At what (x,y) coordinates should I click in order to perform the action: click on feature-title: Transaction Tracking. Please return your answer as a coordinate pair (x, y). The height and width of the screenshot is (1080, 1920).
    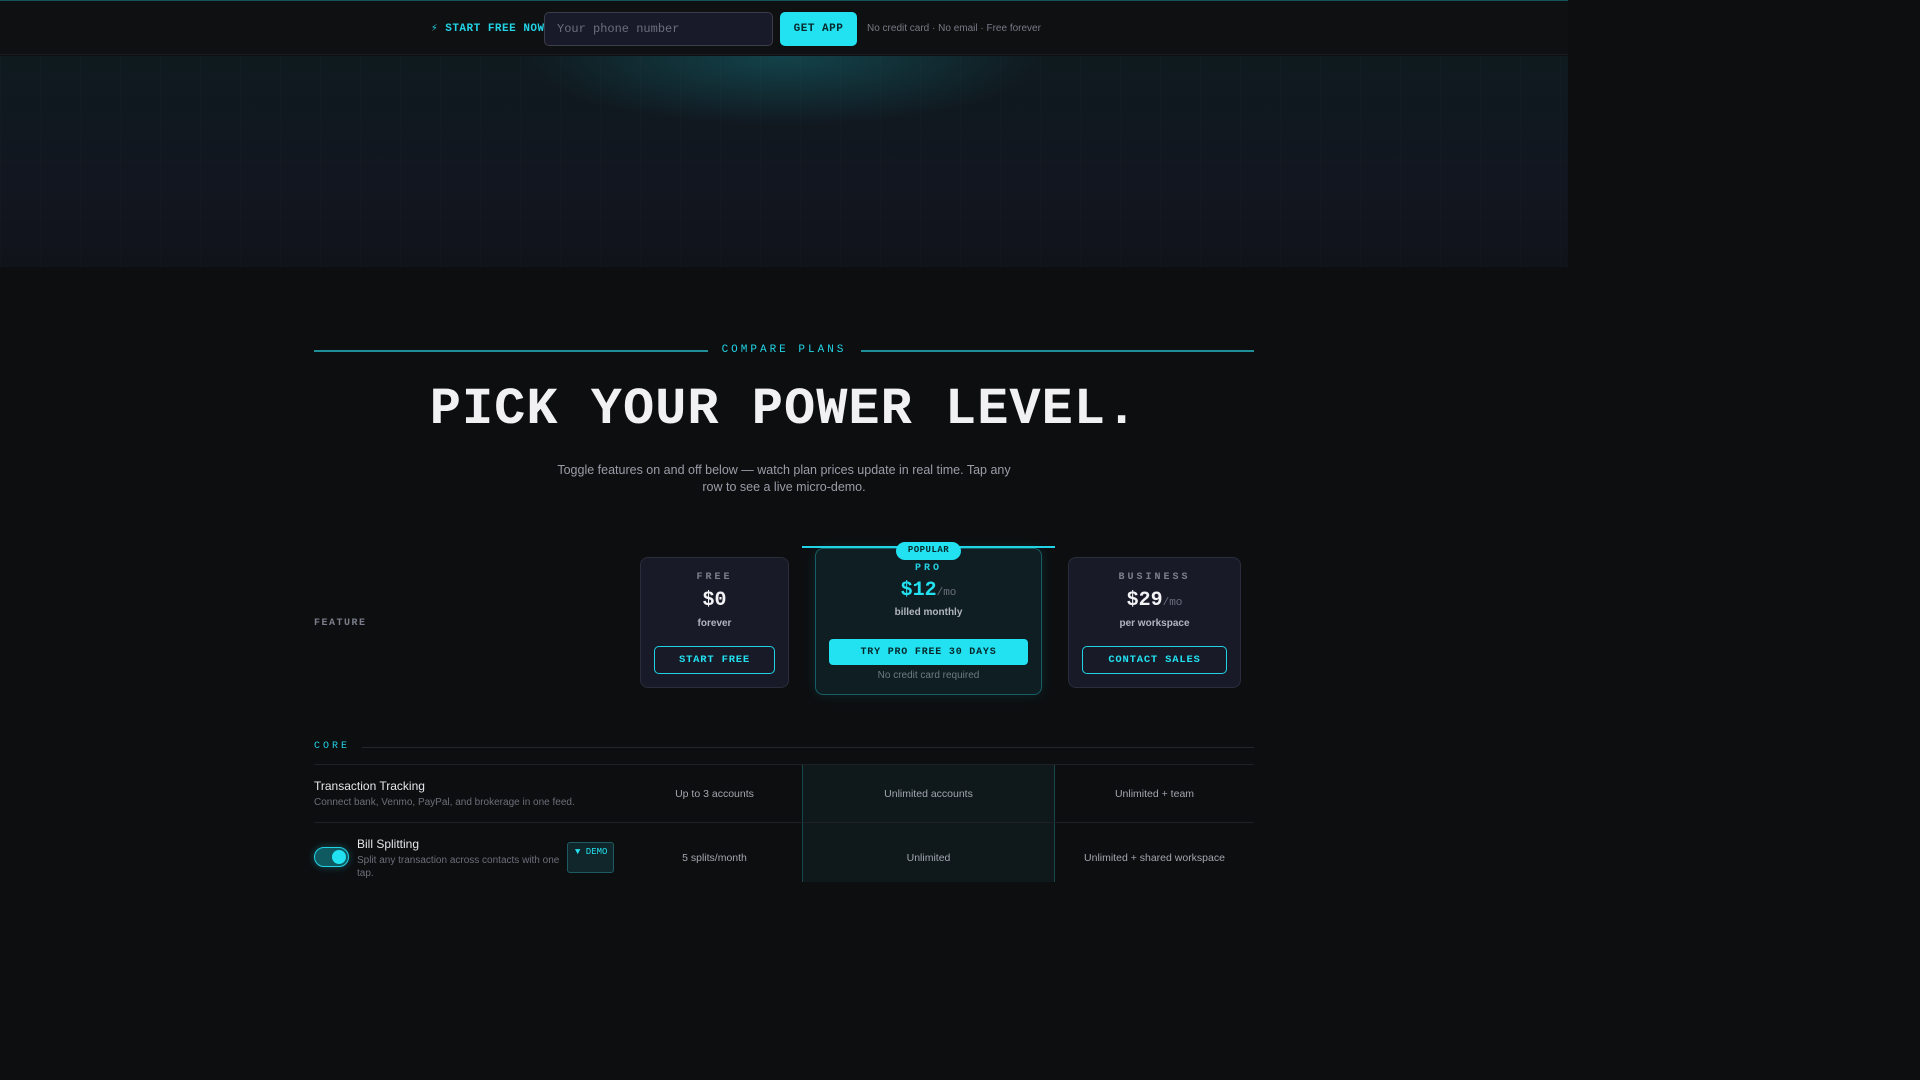
    Looking at the image, I should click on (369, 786).